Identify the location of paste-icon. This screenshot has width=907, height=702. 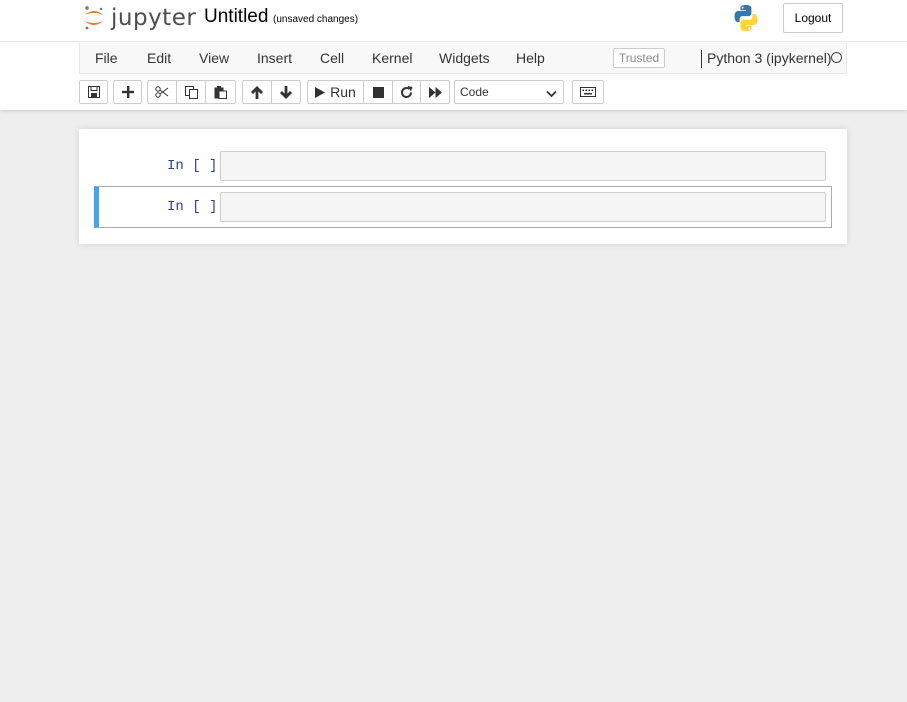
(220, 92).